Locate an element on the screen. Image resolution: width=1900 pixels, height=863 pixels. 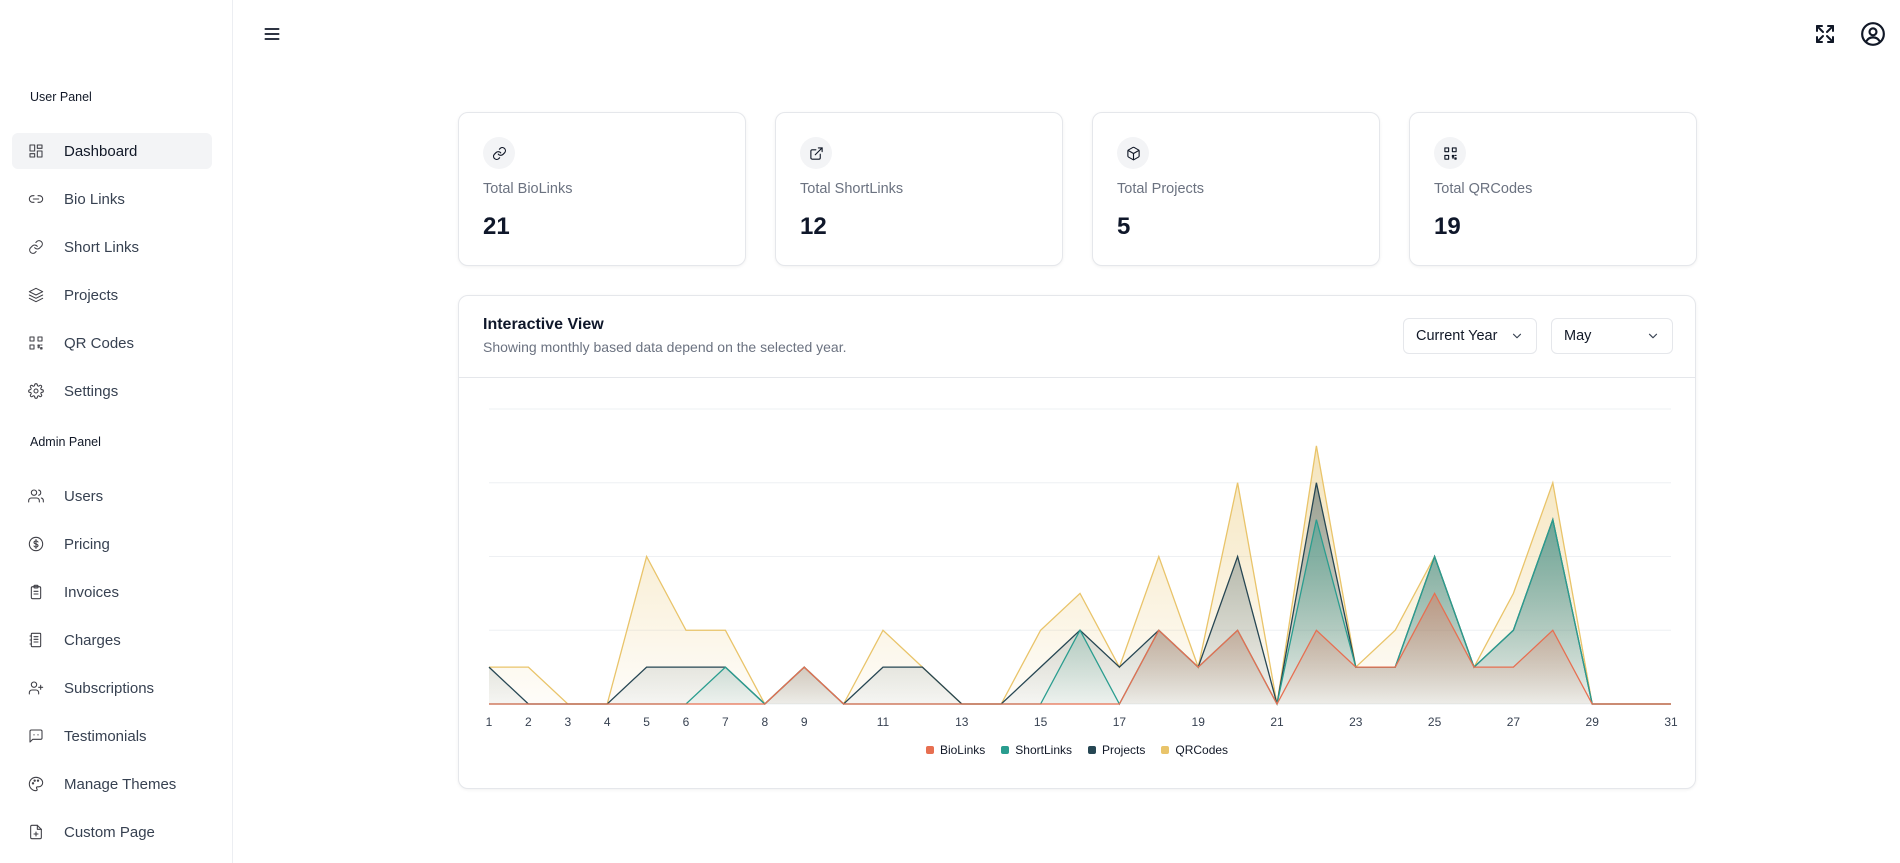
sidebar-item-label: Invoices is located at coordinates (92, 592).